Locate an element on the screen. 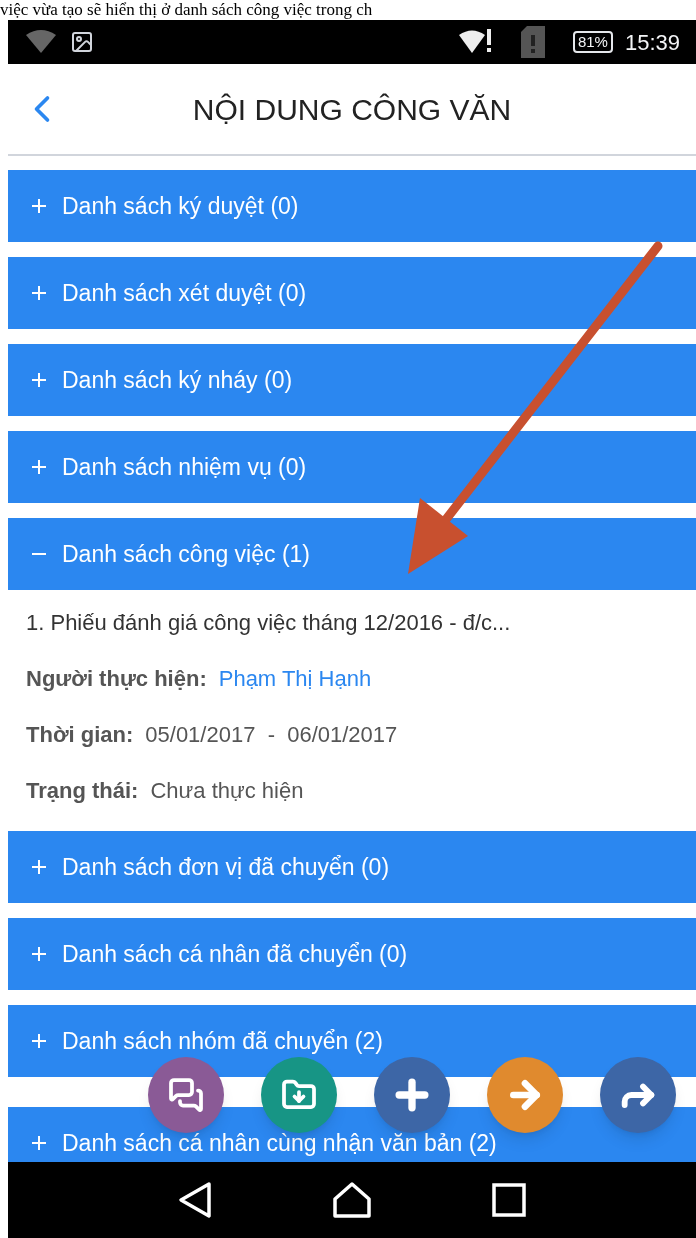 The width and height of the screenshot is (696, 1238). wifi-question-icon is located at coordinates (41, 42).